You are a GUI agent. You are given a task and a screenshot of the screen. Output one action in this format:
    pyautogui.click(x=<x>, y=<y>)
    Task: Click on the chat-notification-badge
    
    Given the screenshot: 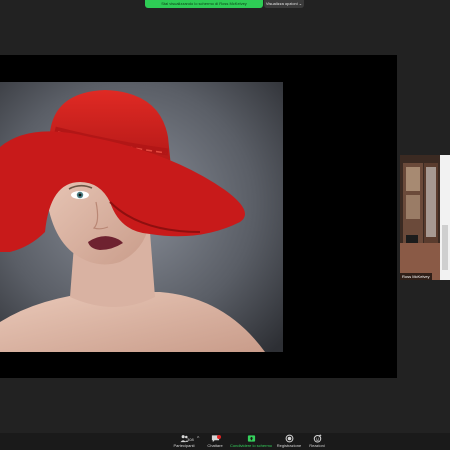 What is the action you would take?
    pyautogui.click(x=219, y=437)
    